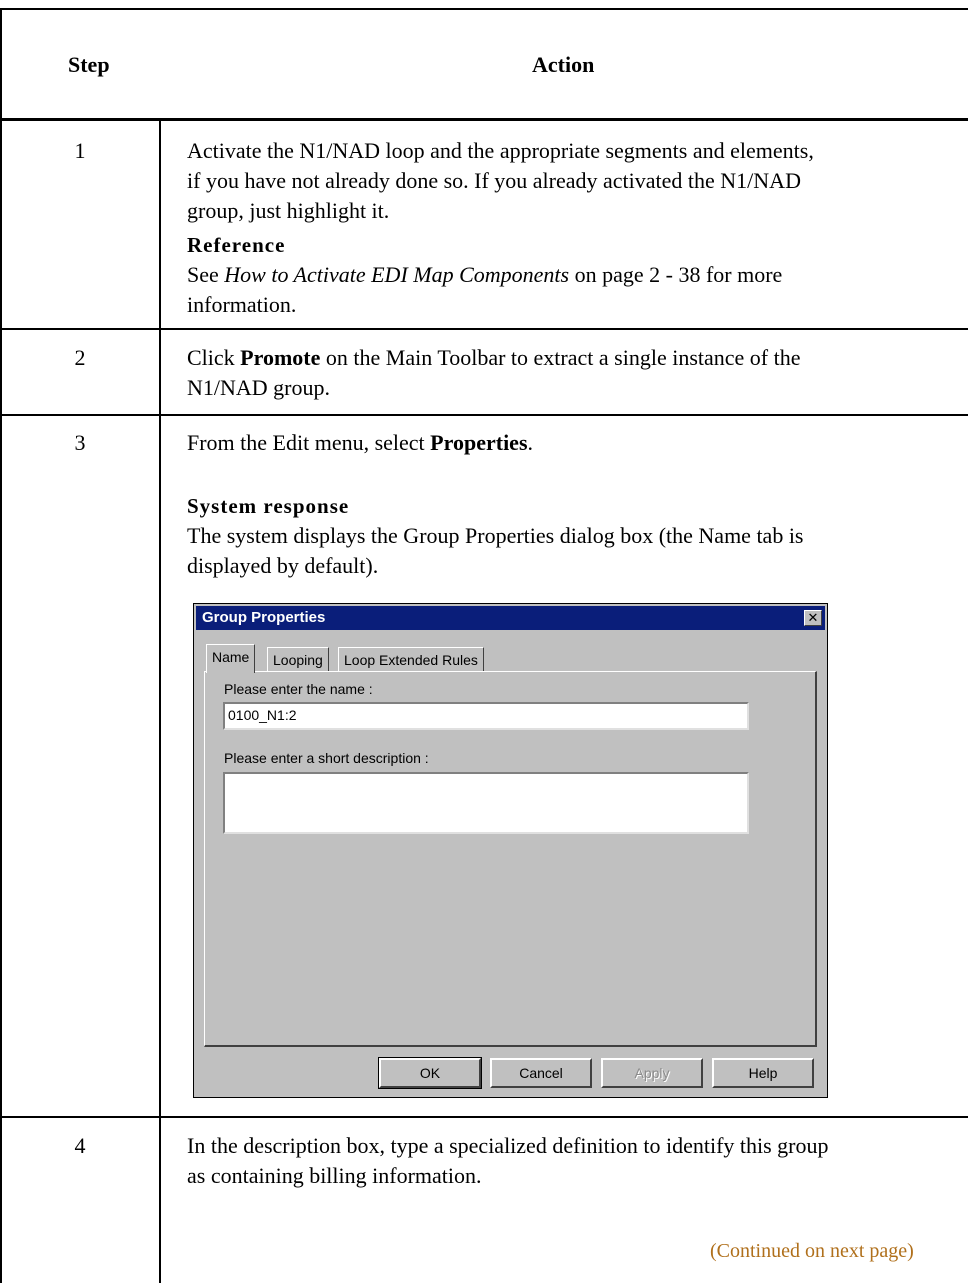  I want to click on step-number: 1, so click(80, 150).